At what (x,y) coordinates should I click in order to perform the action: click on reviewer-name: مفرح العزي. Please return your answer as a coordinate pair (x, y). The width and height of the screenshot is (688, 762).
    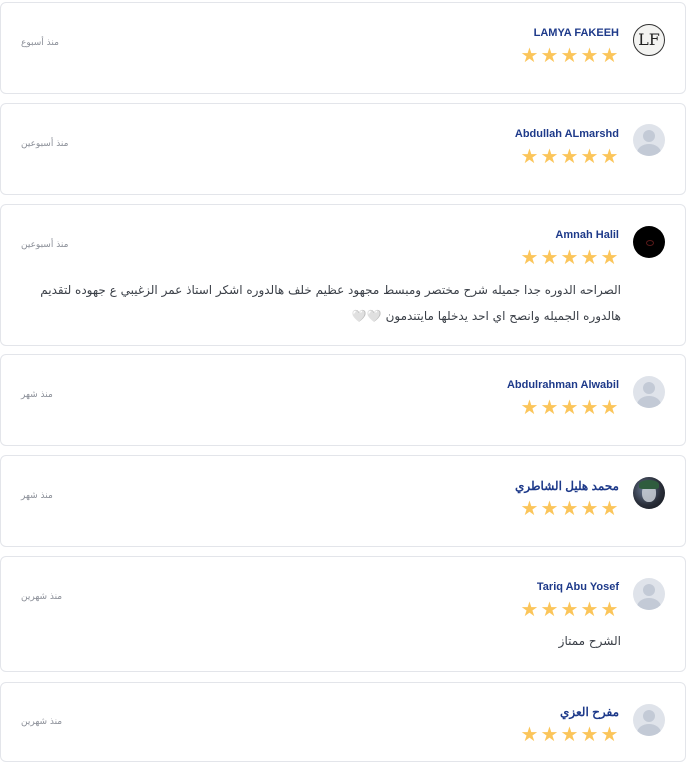
    Looking at the image, I should click on (589, 712).